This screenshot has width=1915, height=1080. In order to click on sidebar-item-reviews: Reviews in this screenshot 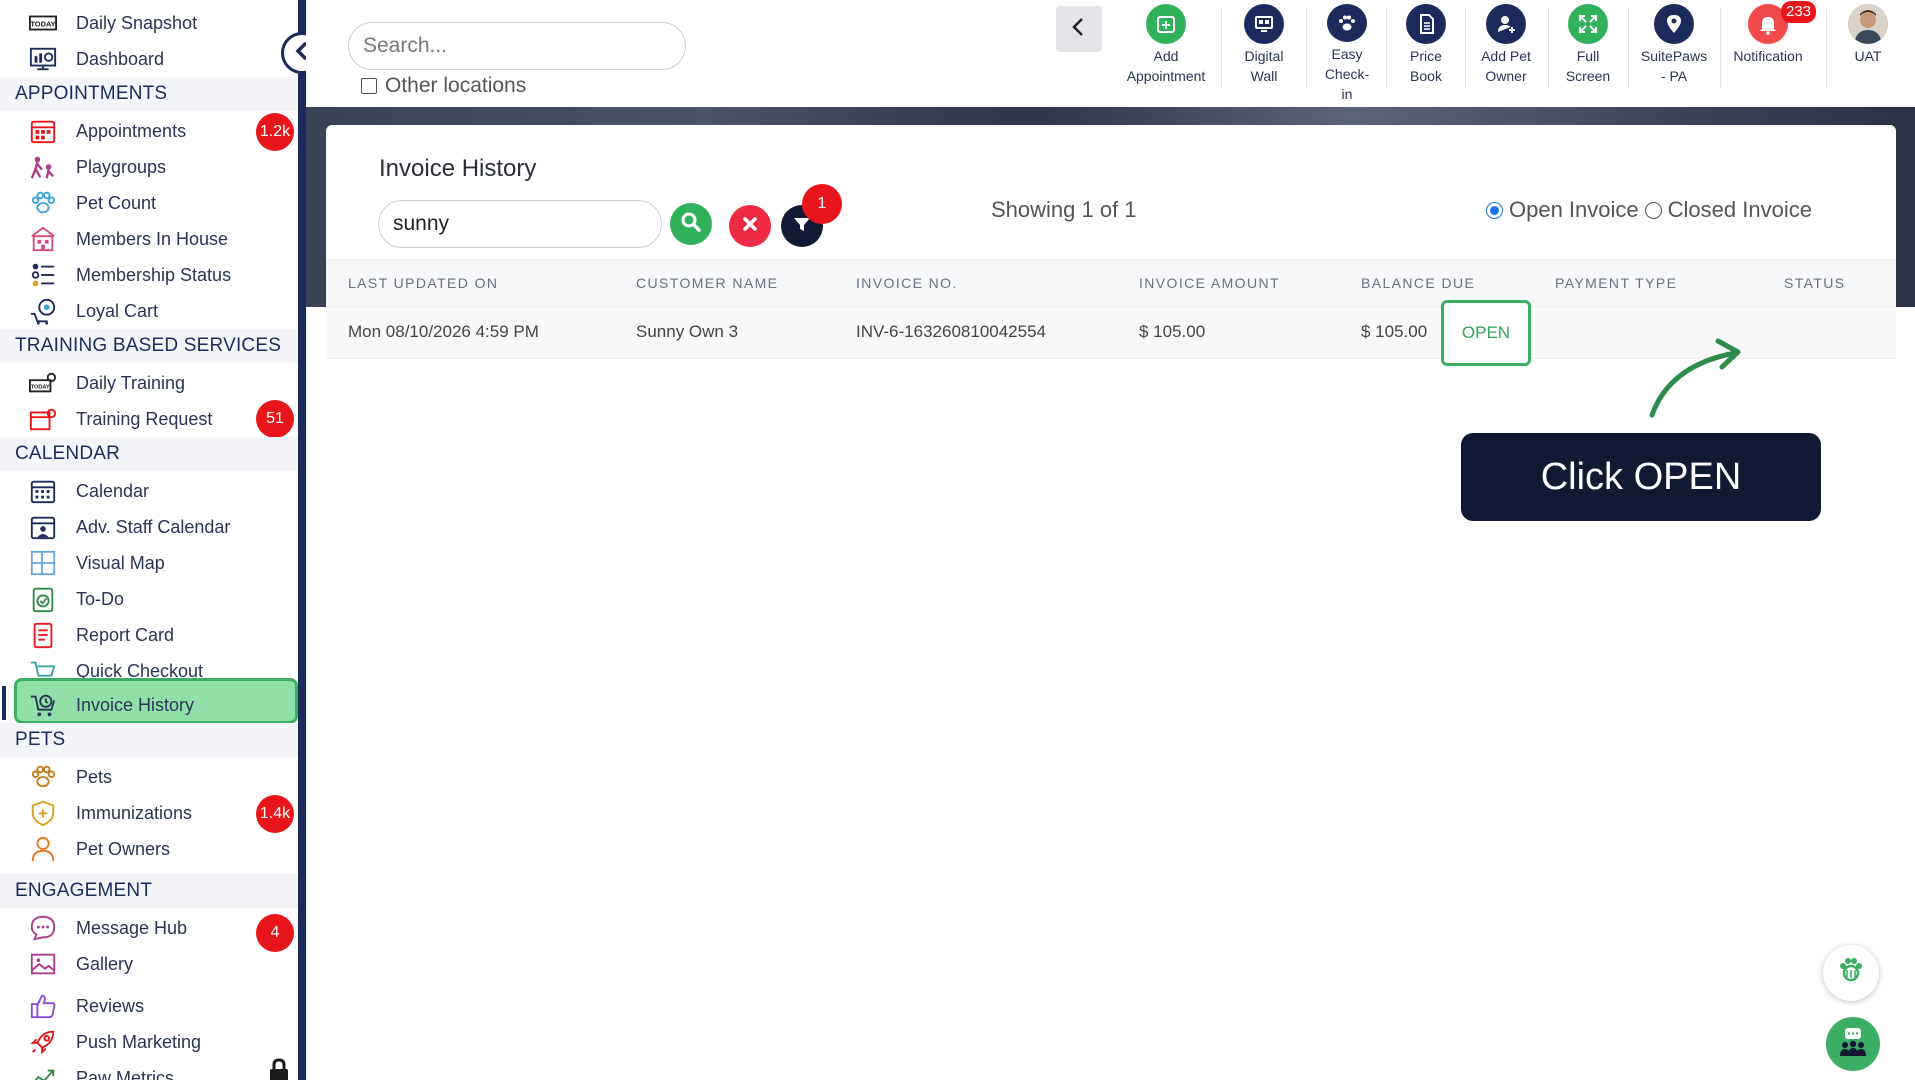, I will do `click(86, 1006)`.